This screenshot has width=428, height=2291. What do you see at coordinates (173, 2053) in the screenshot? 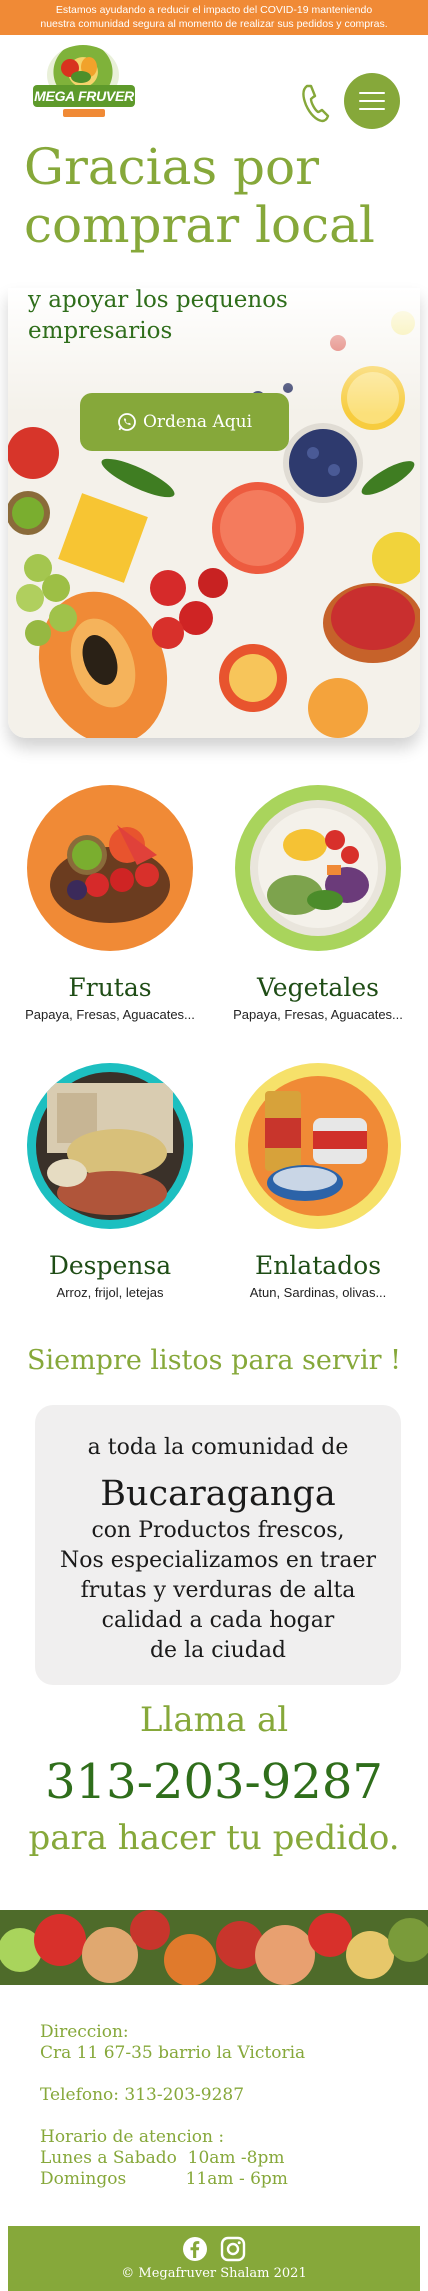
I see `address: Cra 11 67-35 barrio la Victoria` at bounding box center [173, 2053].